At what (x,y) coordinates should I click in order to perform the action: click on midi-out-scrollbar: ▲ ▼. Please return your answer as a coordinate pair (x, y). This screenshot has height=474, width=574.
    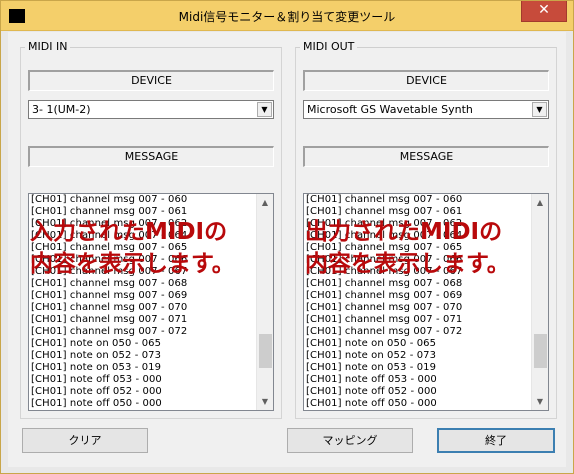
    Looking at the image, I should click on (539, 302).